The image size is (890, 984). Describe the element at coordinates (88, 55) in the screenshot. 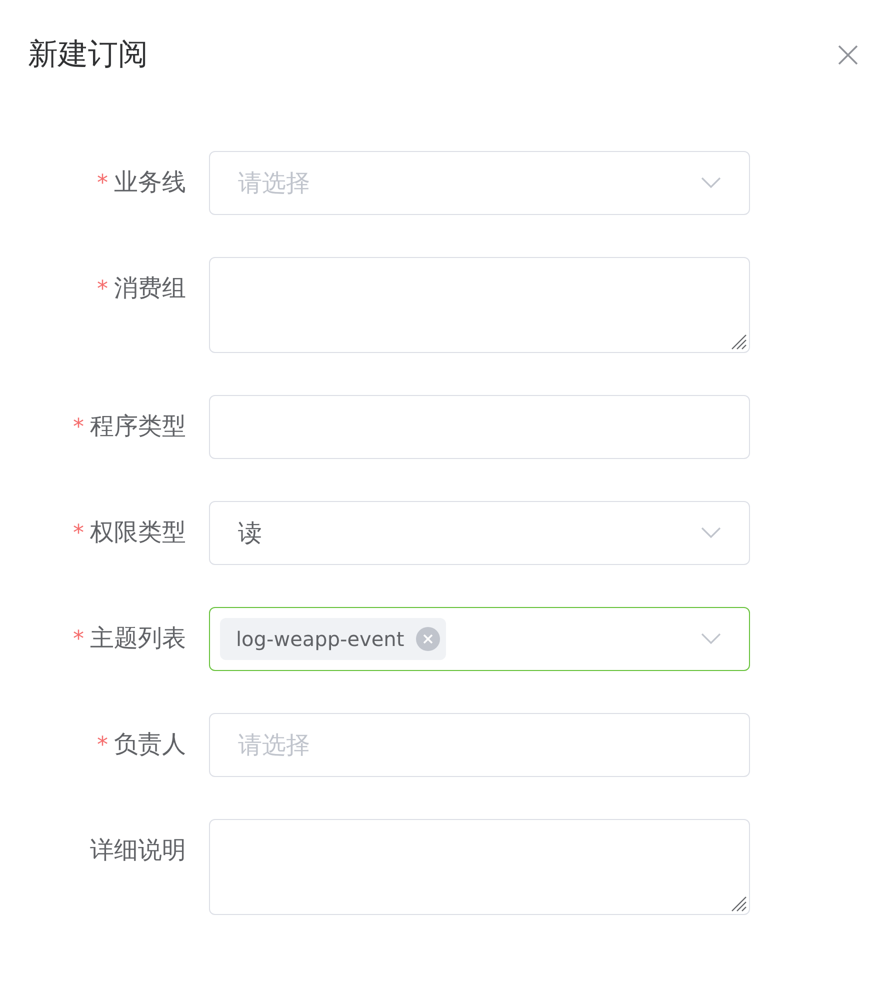

I see `dialog-title: 新建订阅` at that location.